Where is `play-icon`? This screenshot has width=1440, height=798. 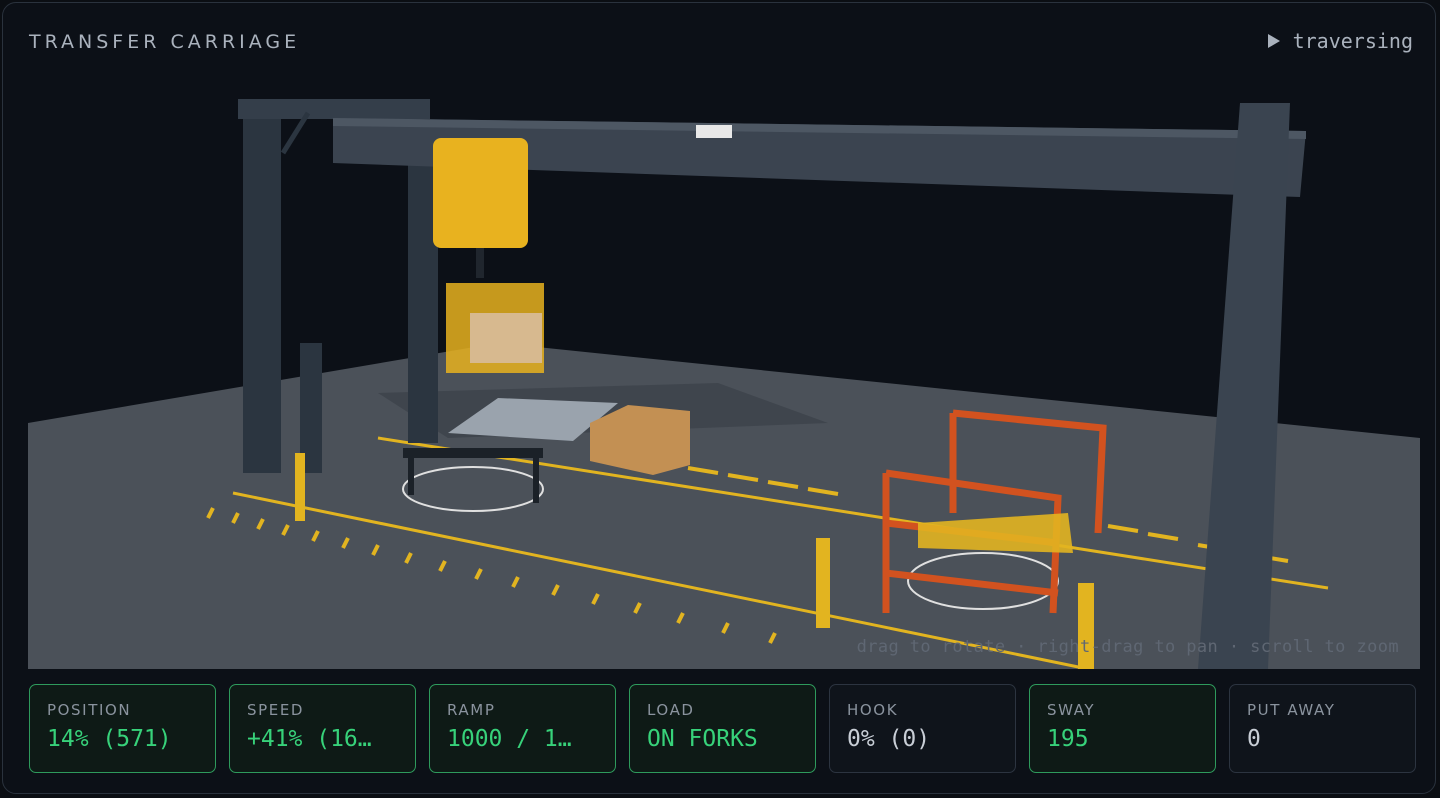 play-icon is located at coordinates (1273, 41).